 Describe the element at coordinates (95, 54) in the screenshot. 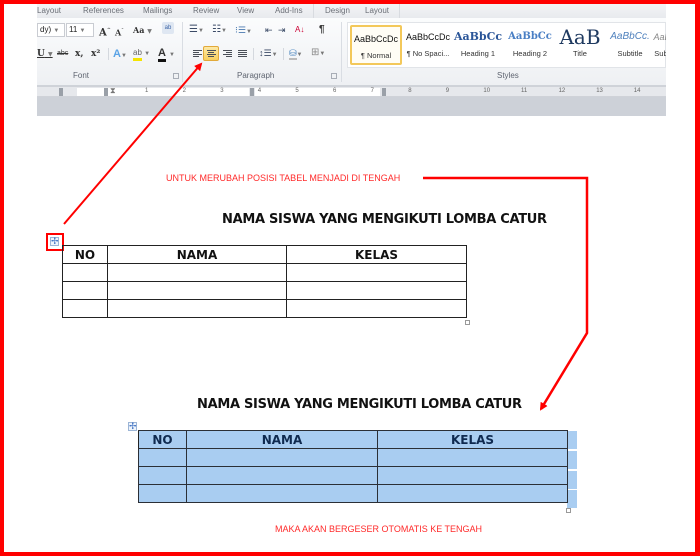

I see `superscript-button: x²` at that location.